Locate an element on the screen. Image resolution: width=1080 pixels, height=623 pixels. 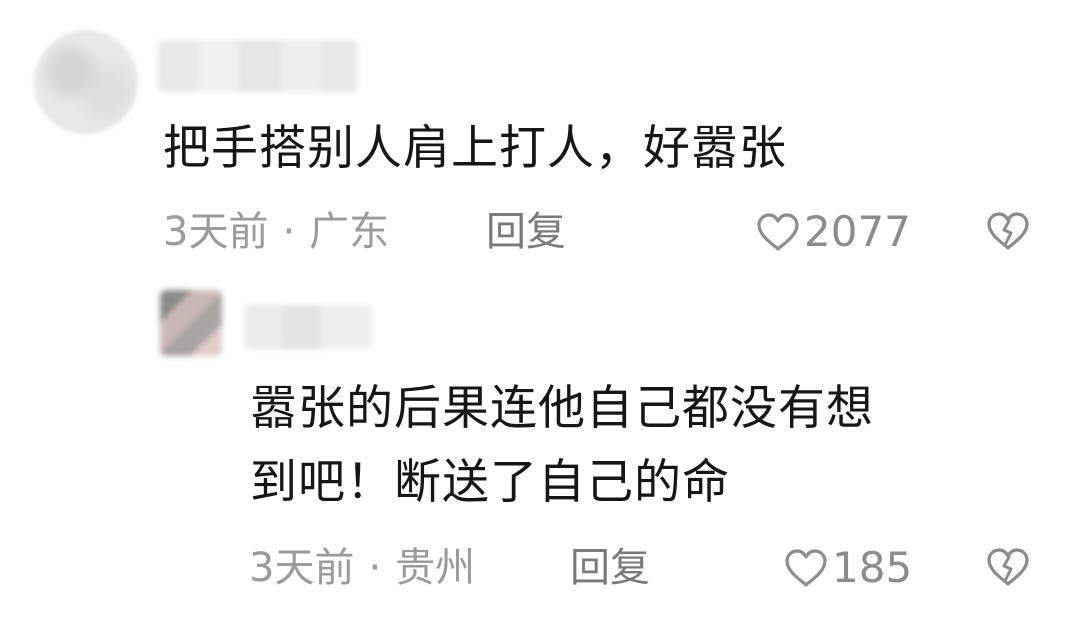
reply-location: 贵州 is located at coordinates (435, 568).